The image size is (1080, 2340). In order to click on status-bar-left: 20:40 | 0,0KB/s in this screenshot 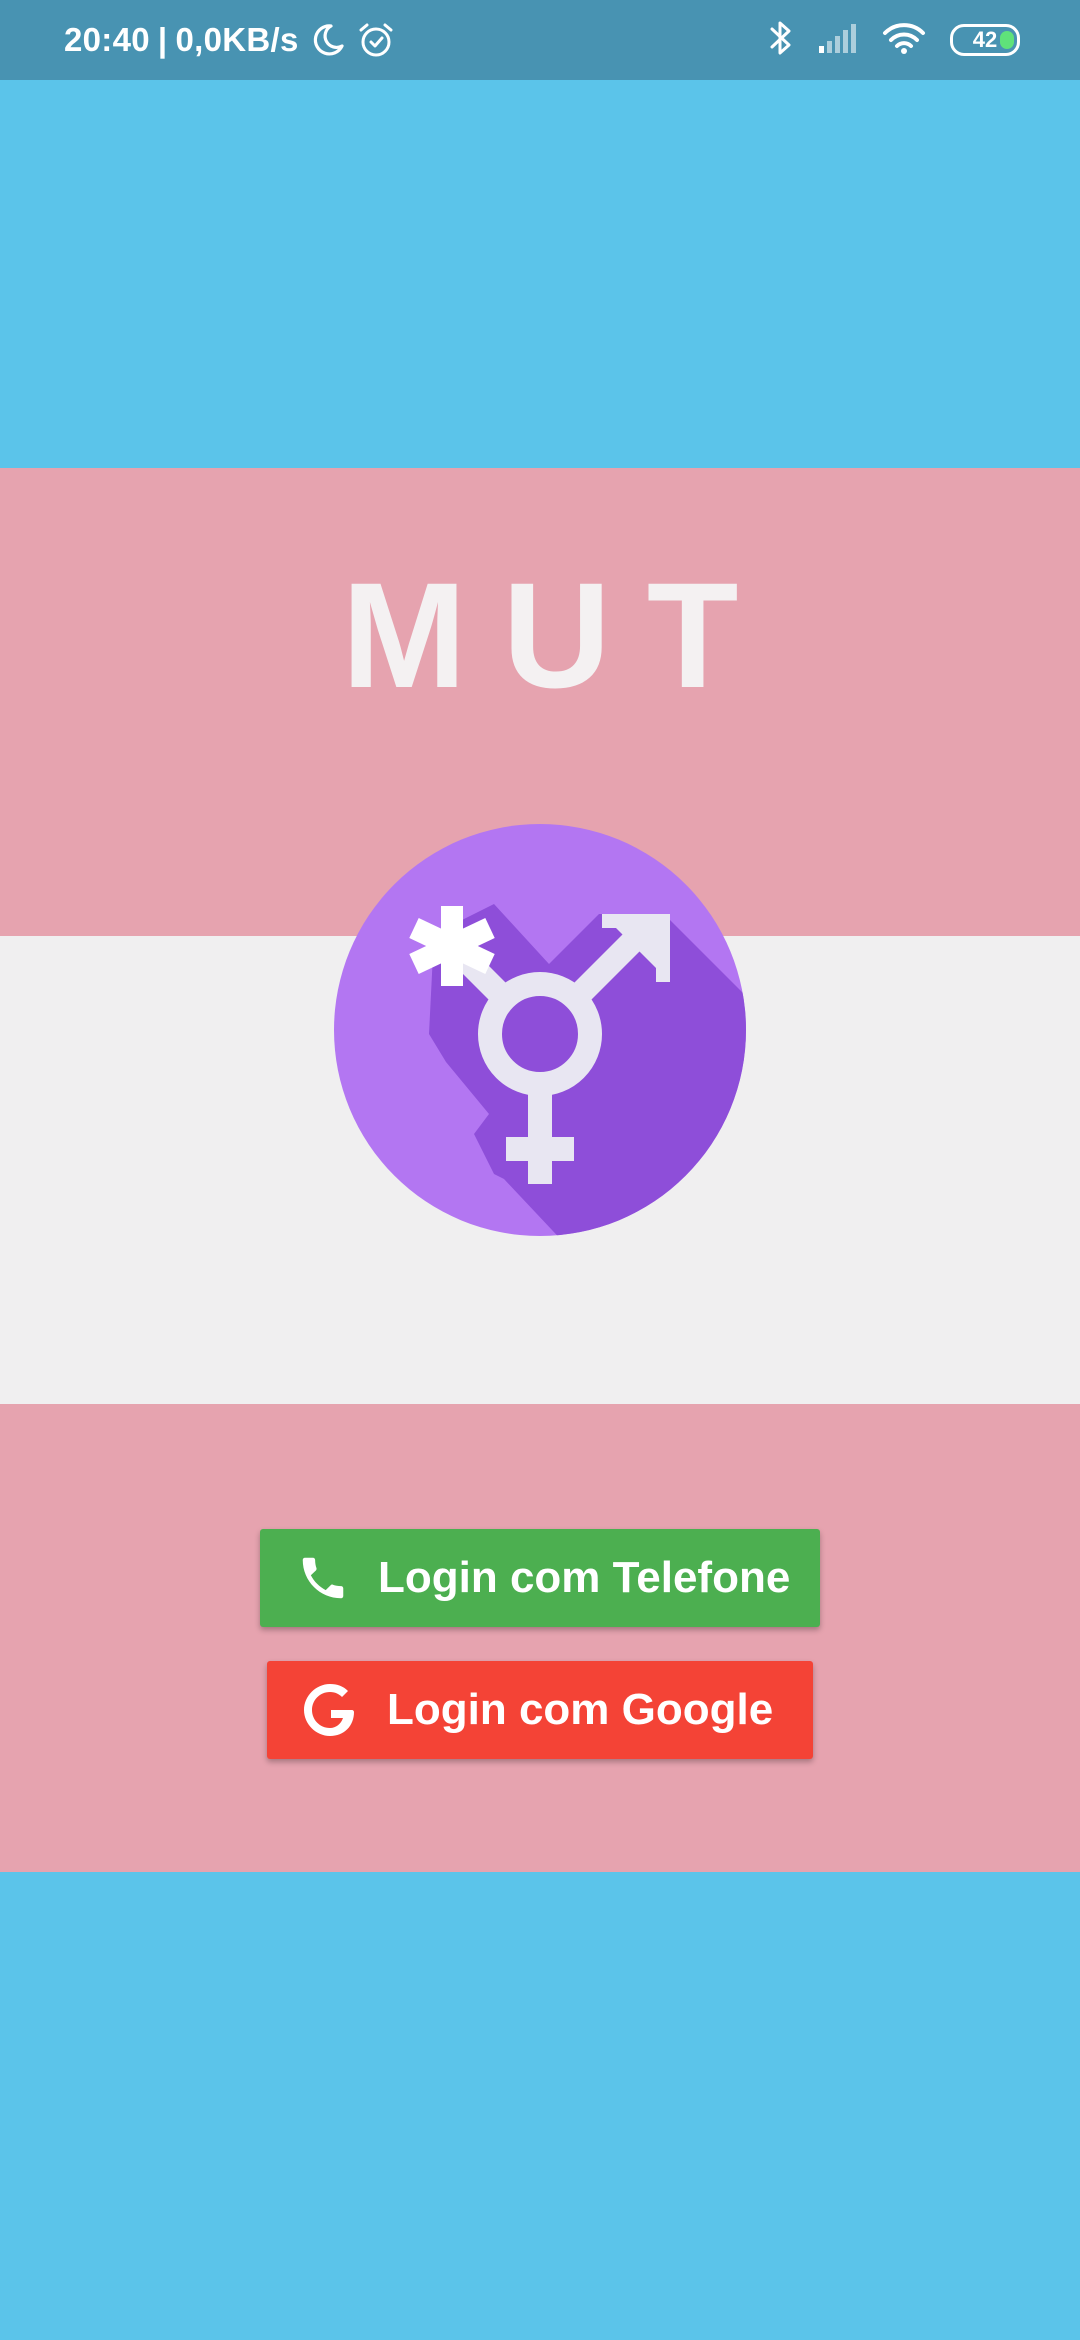, I will do `click(229, 40)`.